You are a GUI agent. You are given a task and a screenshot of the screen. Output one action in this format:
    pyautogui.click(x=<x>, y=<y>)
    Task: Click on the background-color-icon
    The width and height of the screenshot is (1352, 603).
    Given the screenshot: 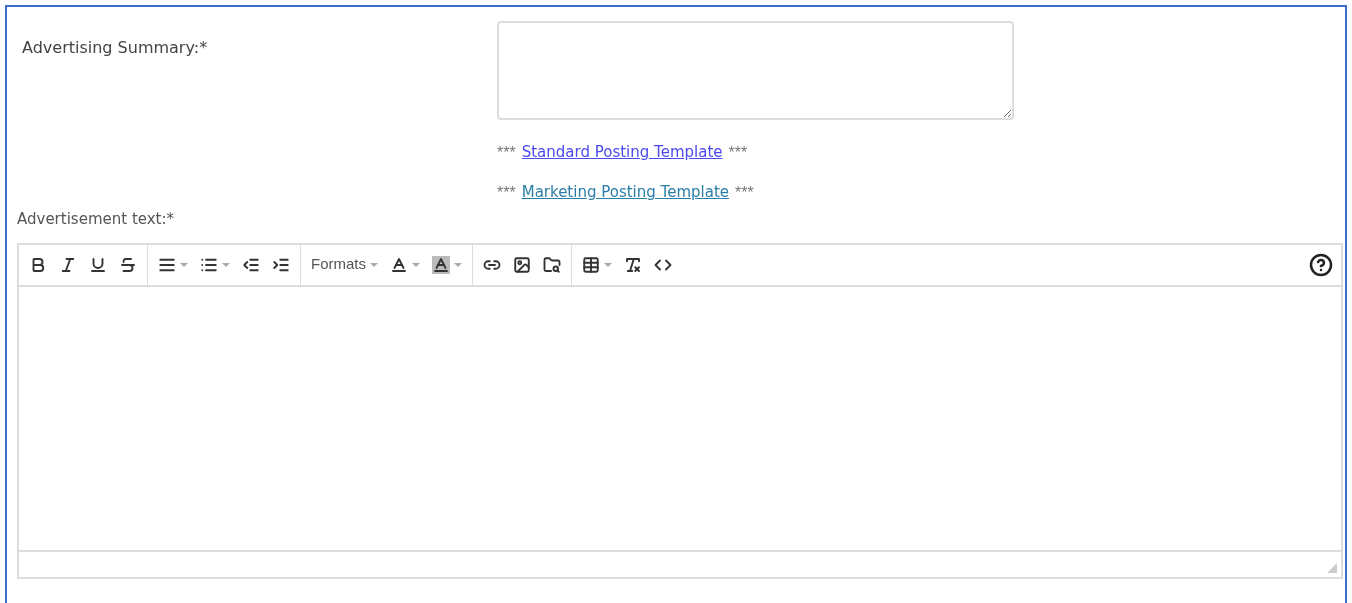 What is the action you would take?
    pyautogui.click(x=441, y=264)
    